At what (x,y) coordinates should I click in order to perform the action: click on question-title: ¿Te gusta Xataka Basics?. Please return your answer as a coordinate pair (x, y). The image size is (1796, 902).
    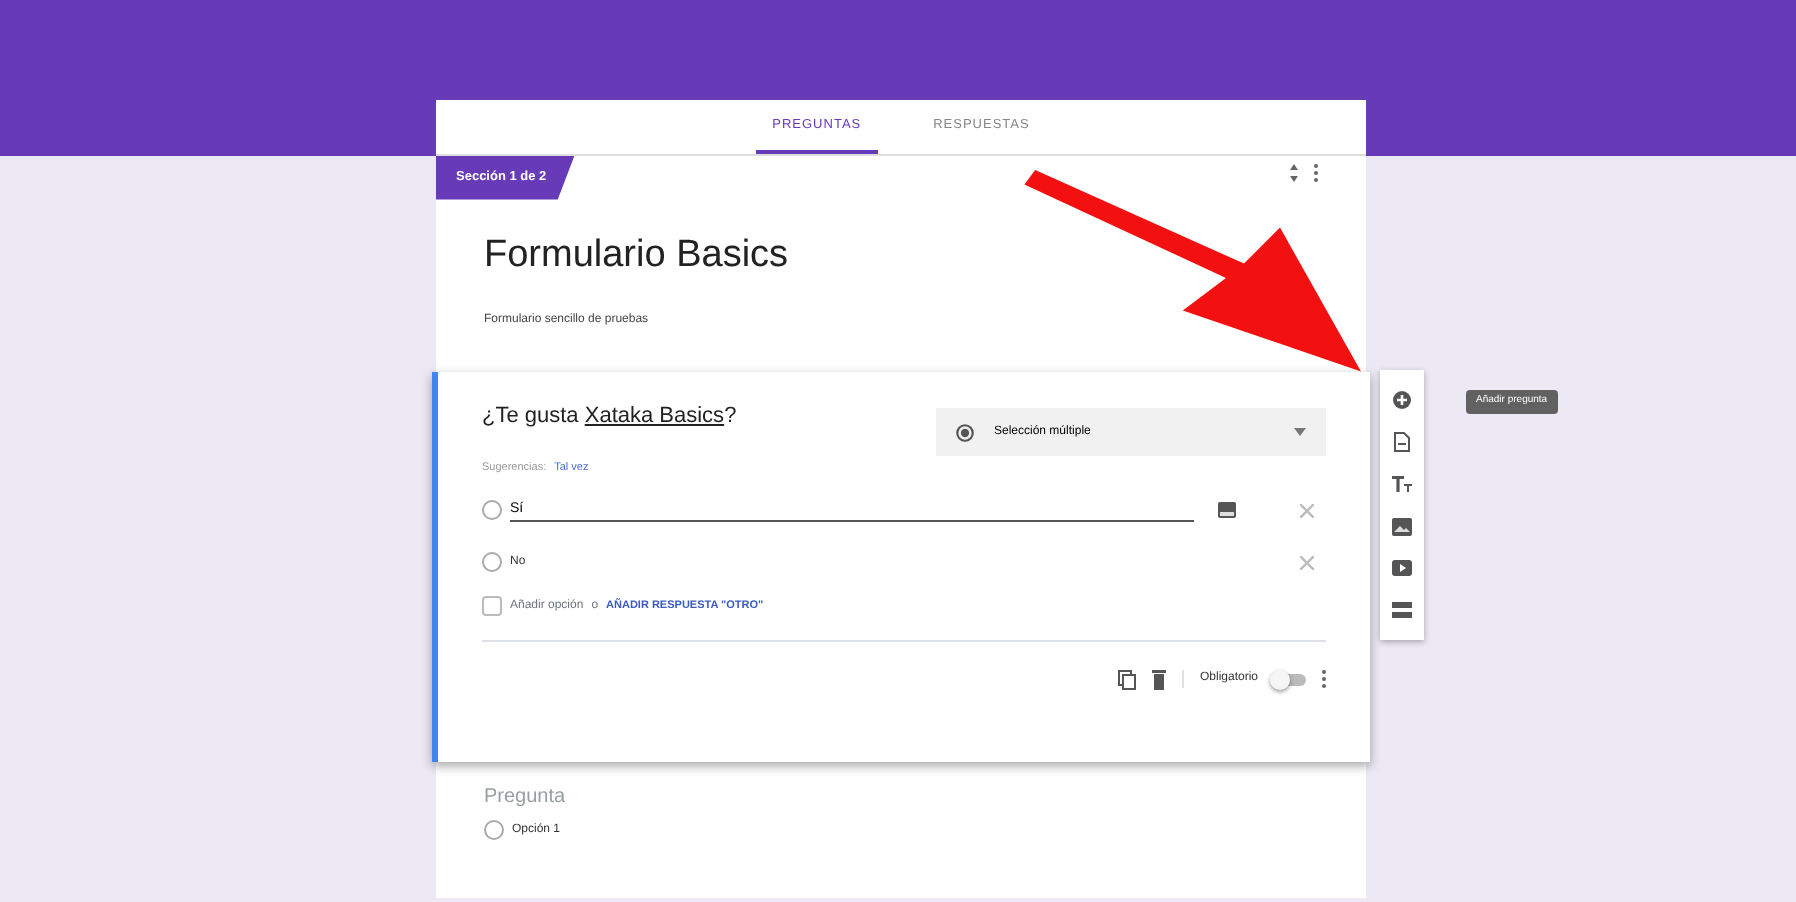
    Looking at the image, I should click on (609, 416).